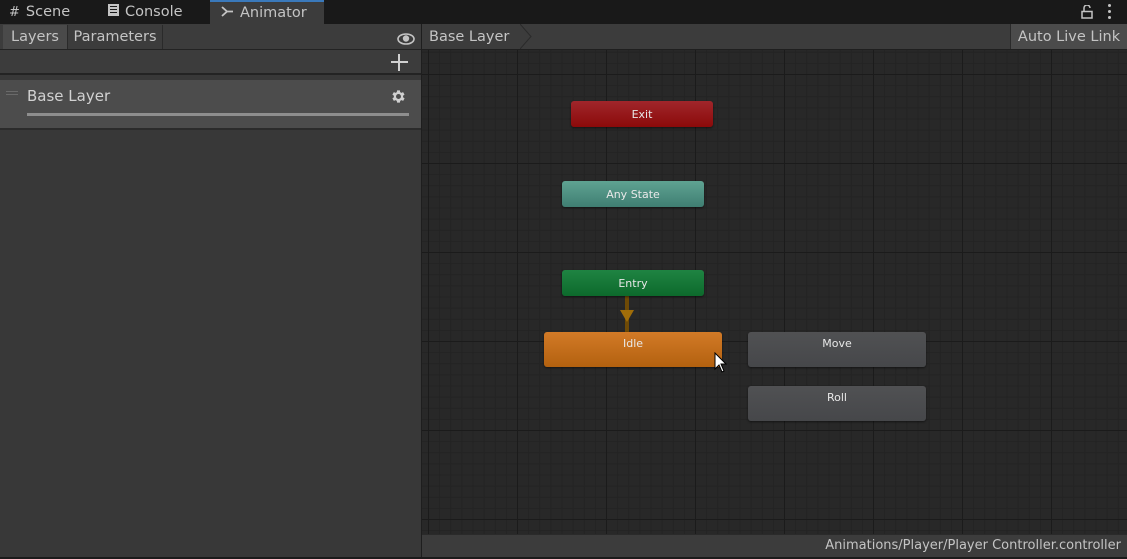 This screenshot has height=559, width=1127. What do you see at coordinates (398, 96) in the screenshot?
I see `gear-icon` at bounding box center [398, 96].